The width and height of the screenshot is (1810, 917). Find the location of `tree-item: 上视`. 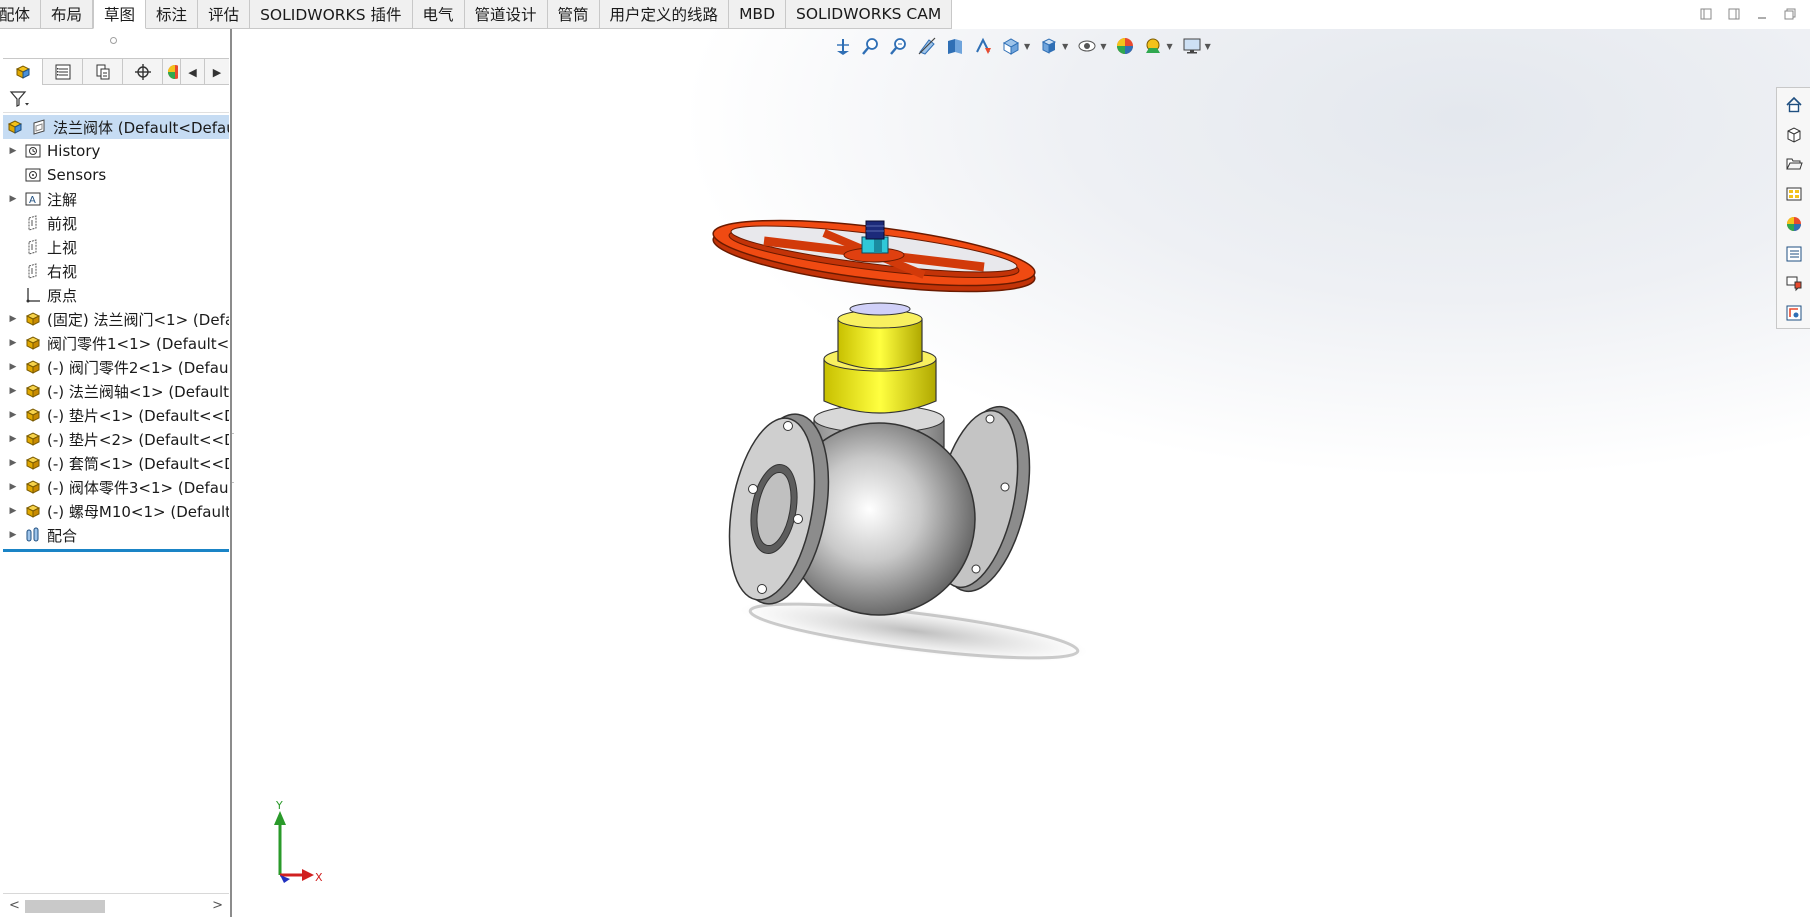

tree-item: 上视 is located at coordinates (116, 247).